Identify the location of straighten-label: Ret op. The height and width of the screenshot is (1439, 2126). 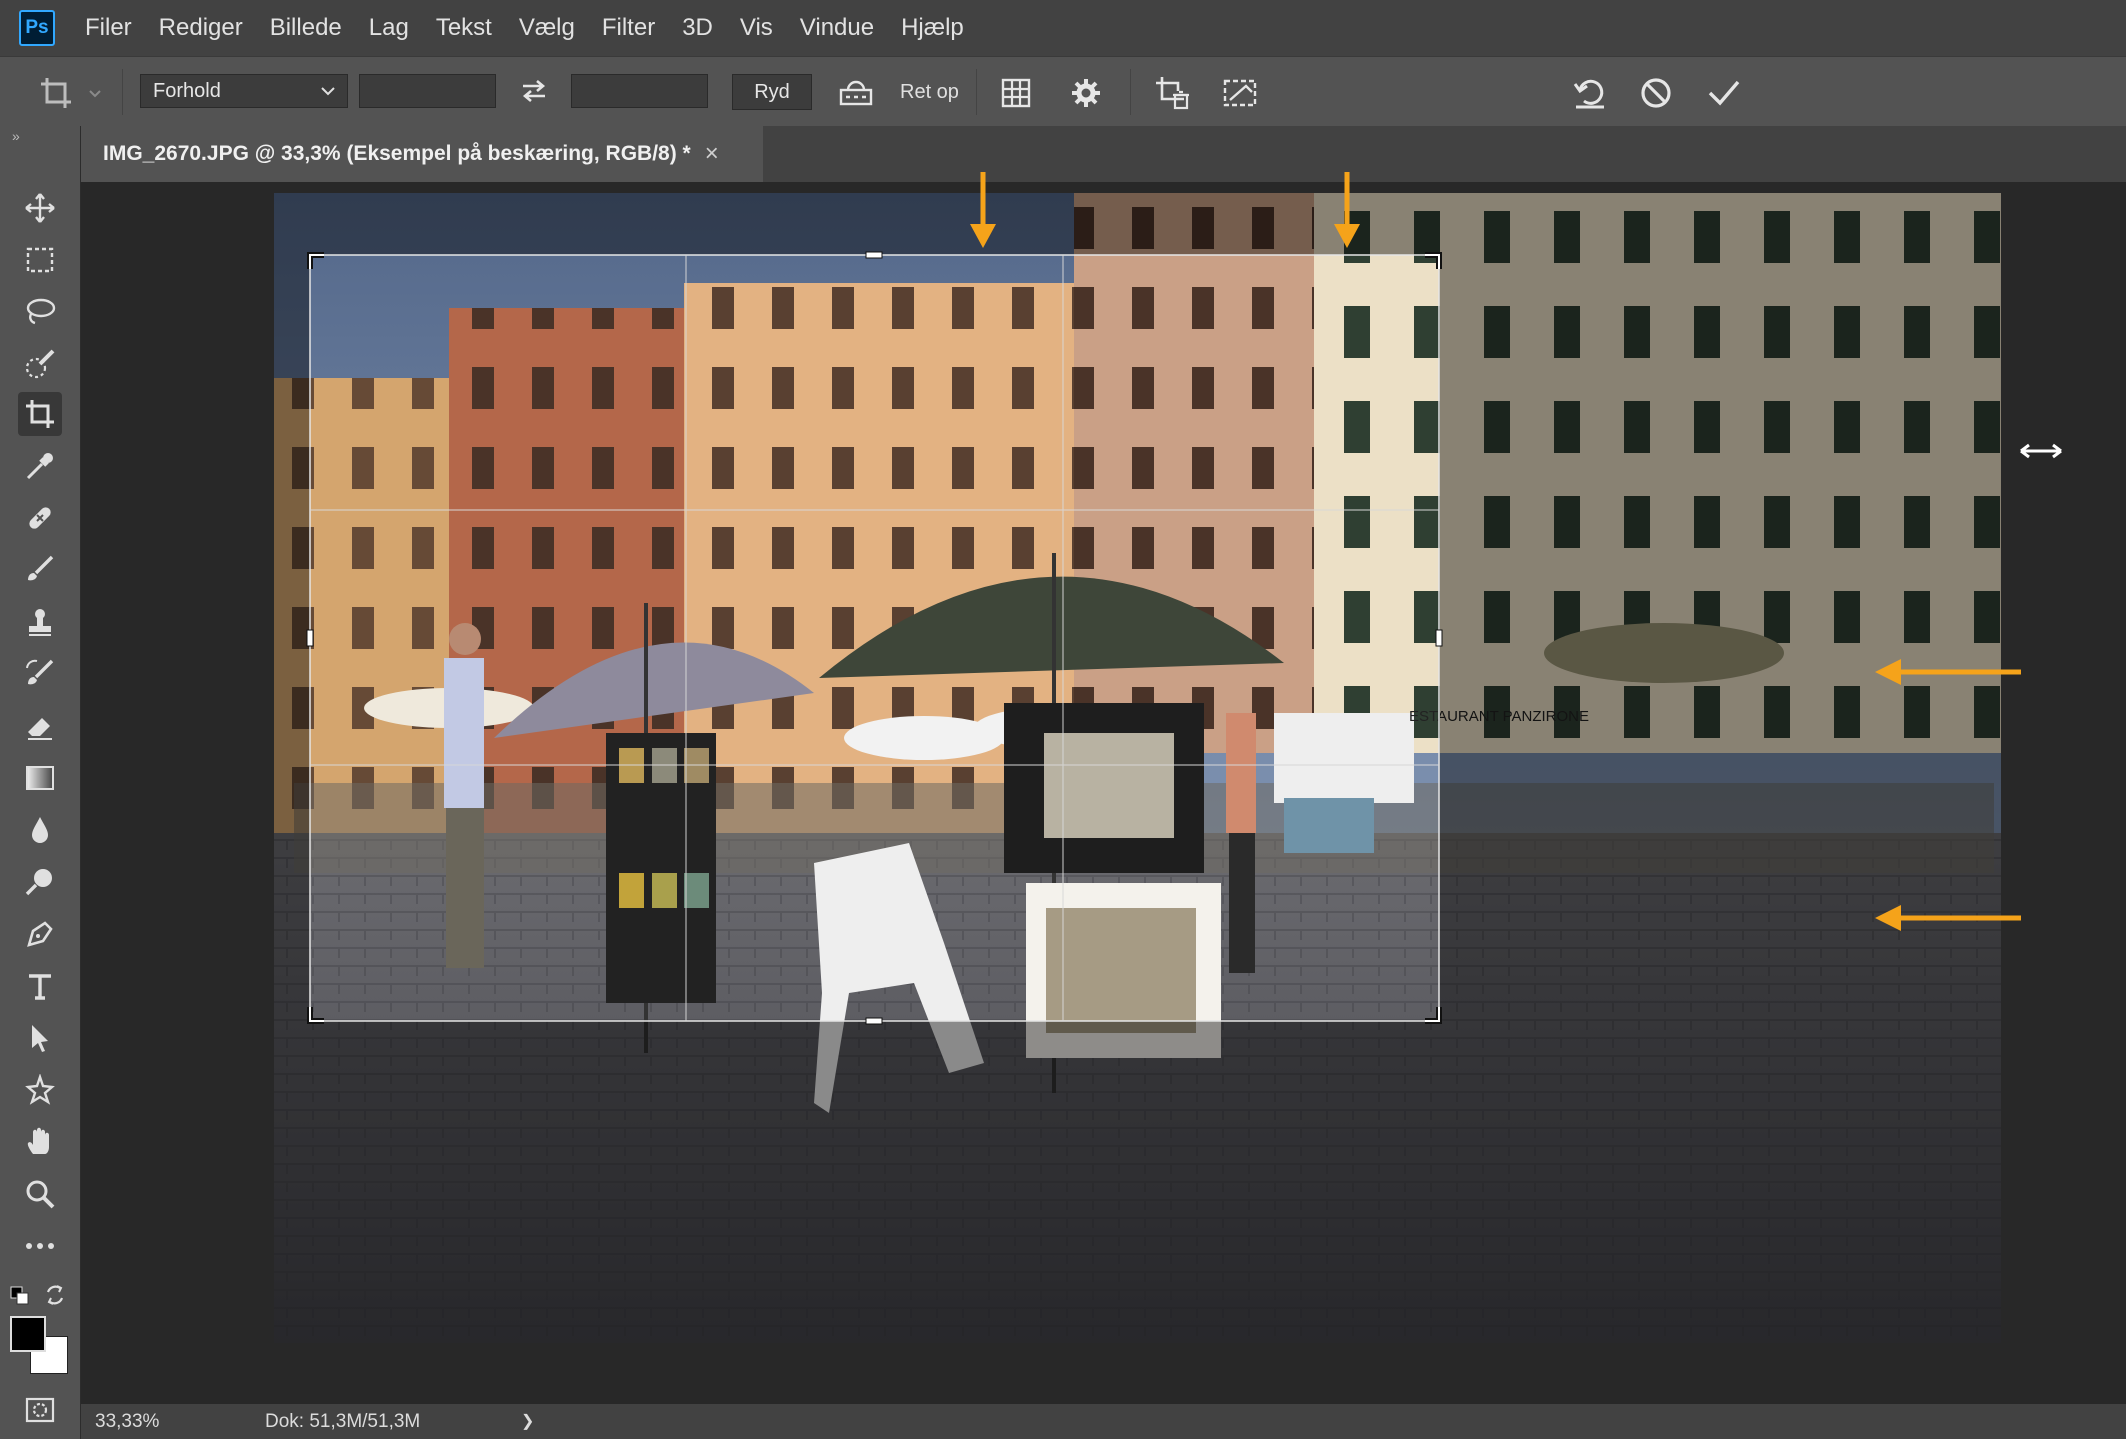
(929, 92).